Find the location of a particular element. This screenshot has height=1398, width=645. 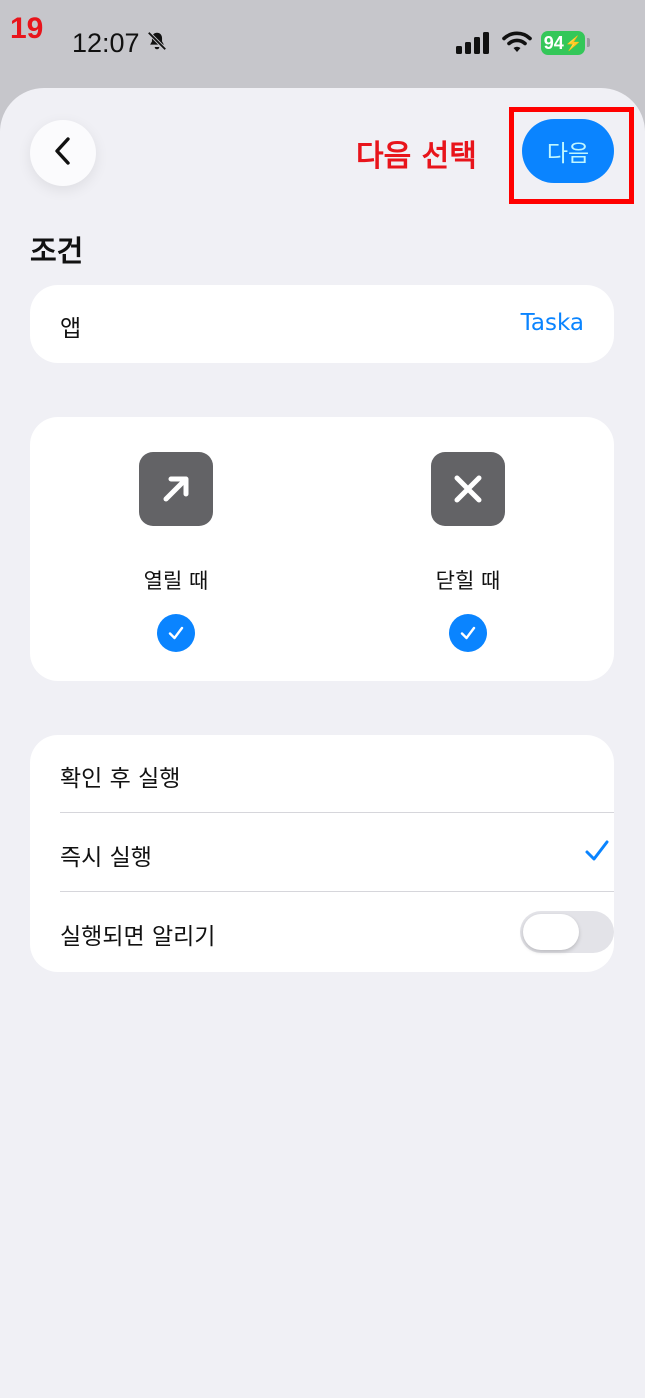

chevron-left-icon is located at coordinates (63, 153).